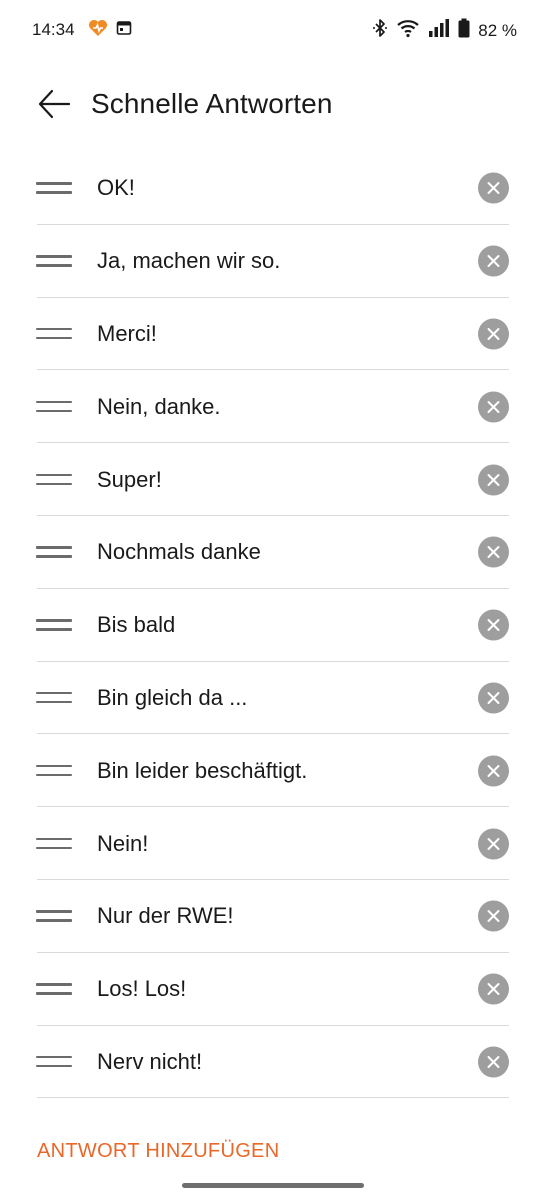 The image size is (545, 1200). I want to click on list-item: Los! Los!, so click(272, 989).